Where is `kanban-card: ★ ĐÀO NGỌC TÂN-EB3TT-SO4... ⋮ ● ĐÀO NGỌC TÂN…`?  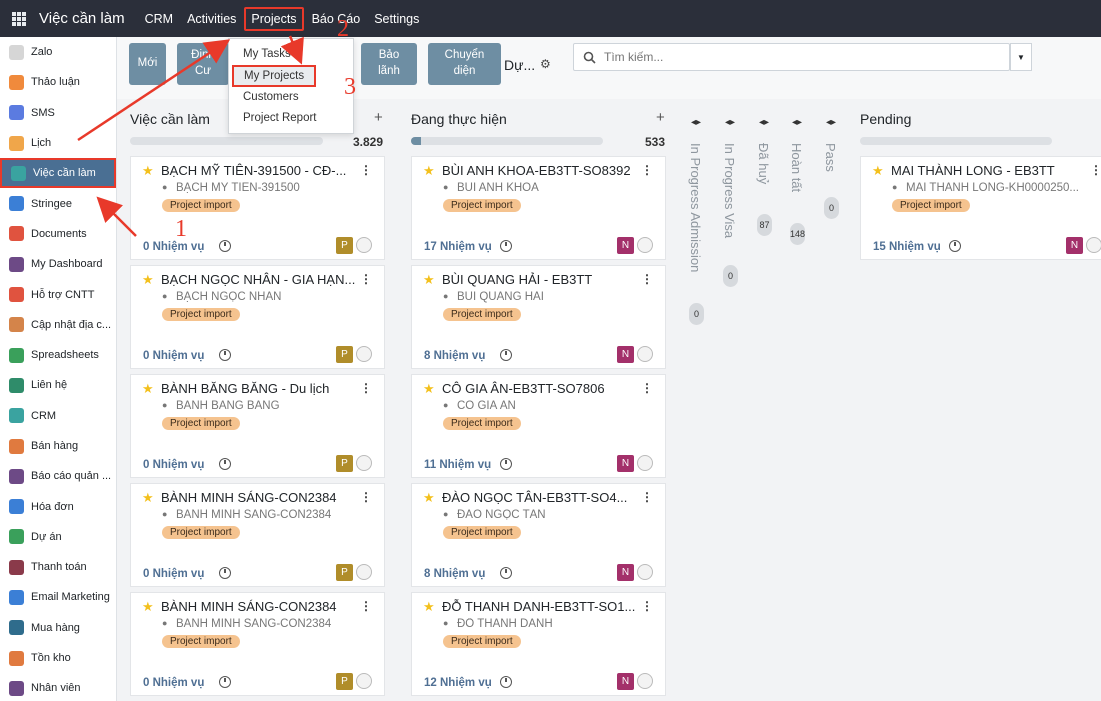
kanban-card: ★ ĐÀO NGỌC TÂN-EB3TT-SO4... ⋮ ● ĐÀO NGỌC TÂN… is located at coordinates (538, 535).